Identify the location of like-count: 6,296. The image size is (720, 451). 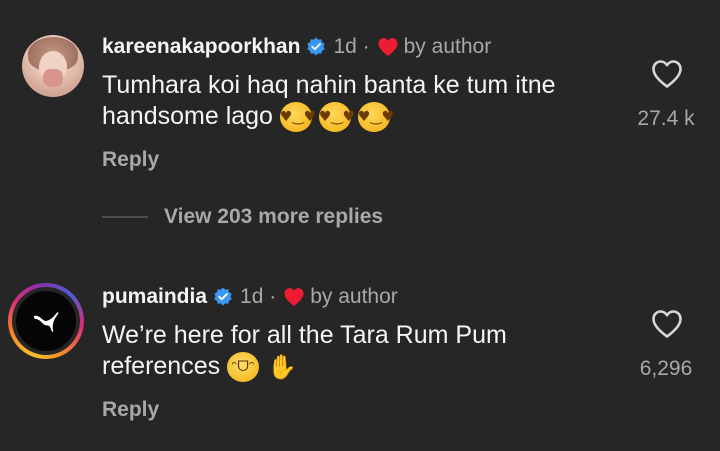
(666, 368).